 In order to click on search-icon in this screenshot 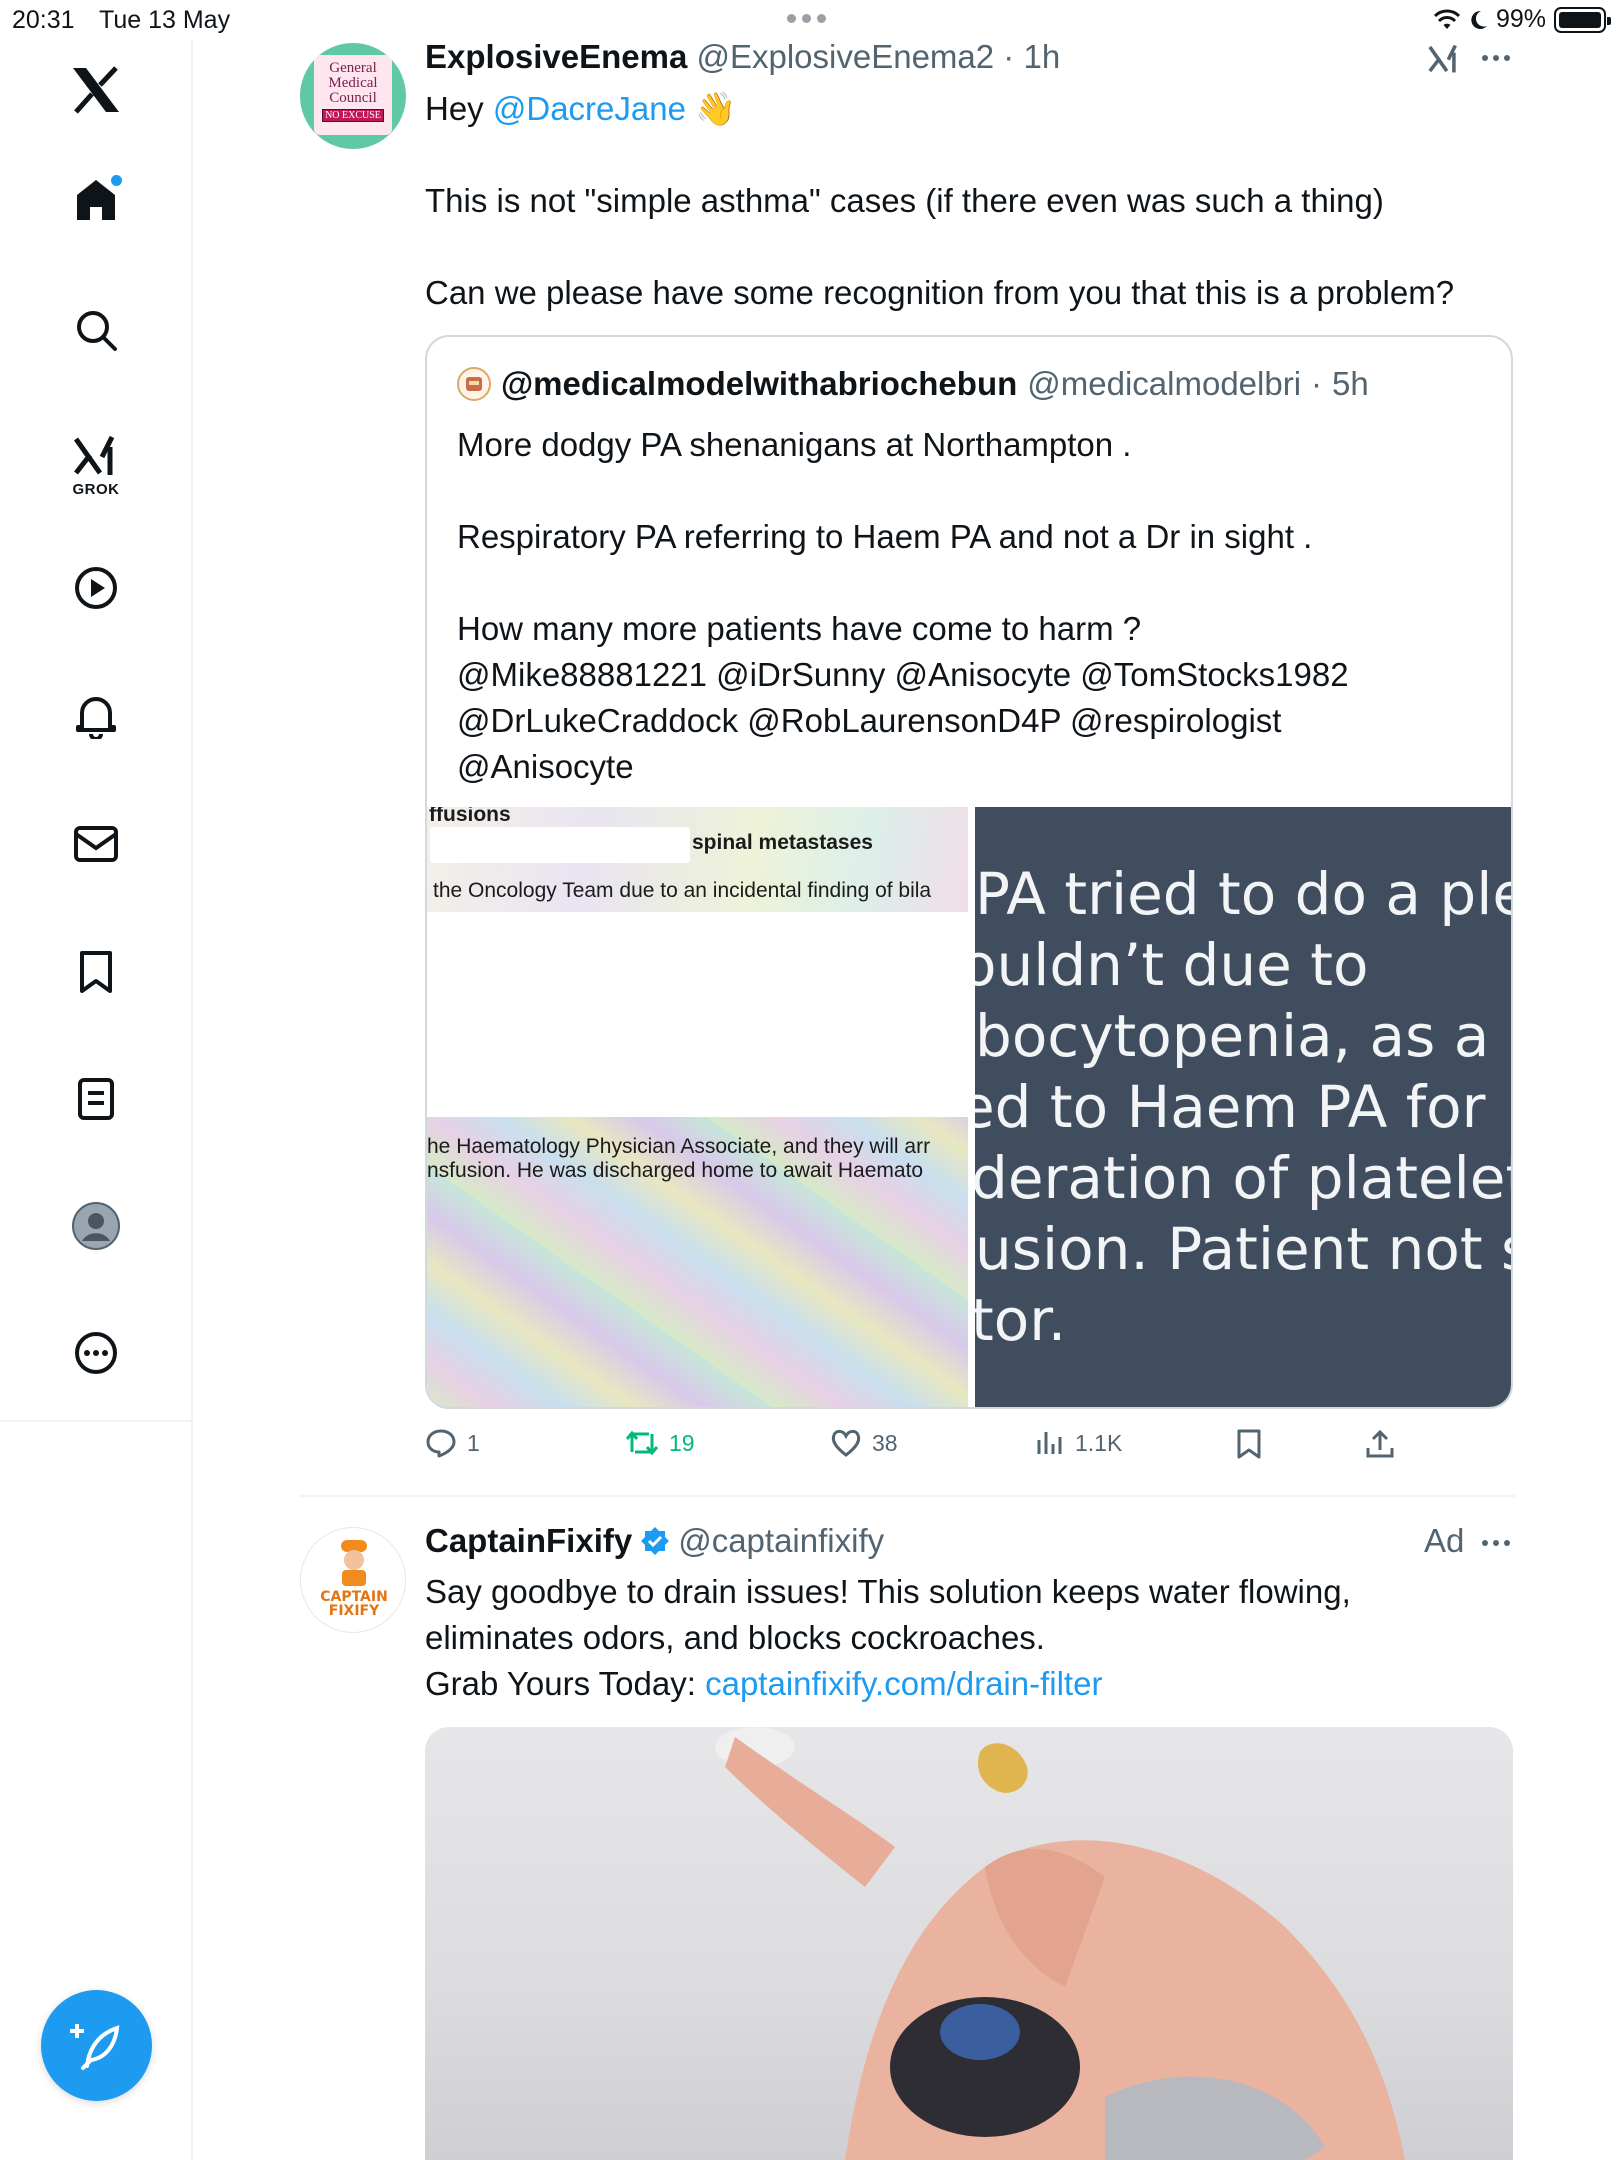, I will do `click(96, 330)`.